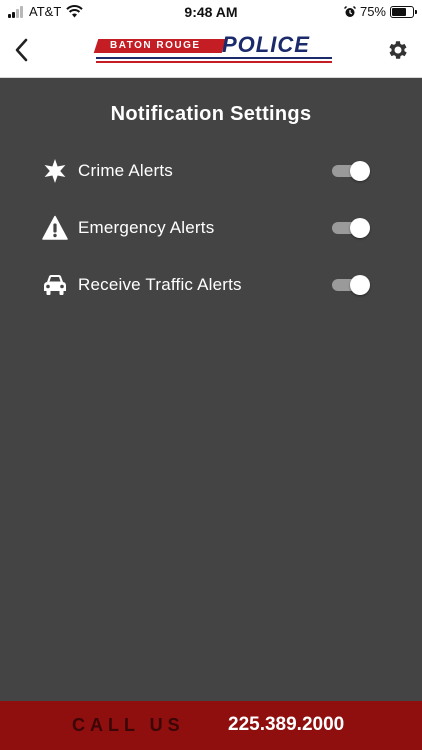 The image size is (422, 750). What do you see at coordinates (416, 11) in the screenshot?
I see `battery-cap` at bounding box center [416, 11].